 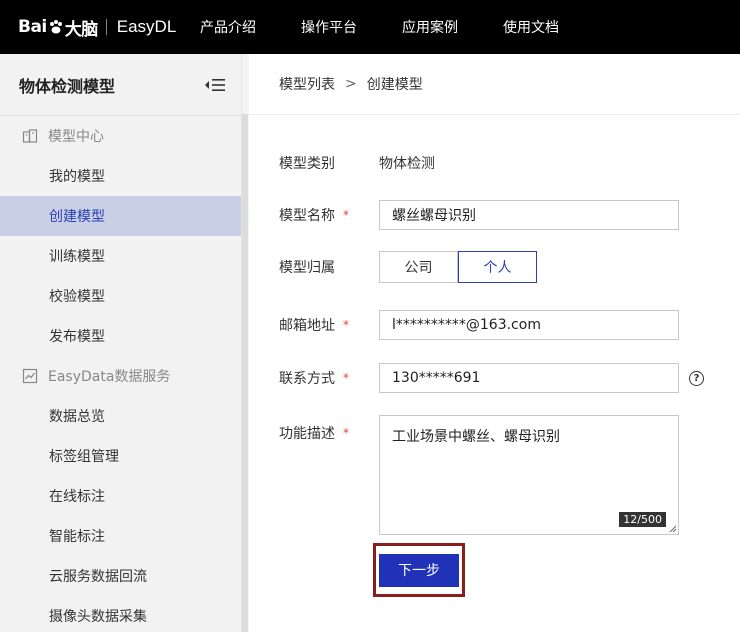 I want to click on description-label-text: 功能描述, so click(x=307, y=434).